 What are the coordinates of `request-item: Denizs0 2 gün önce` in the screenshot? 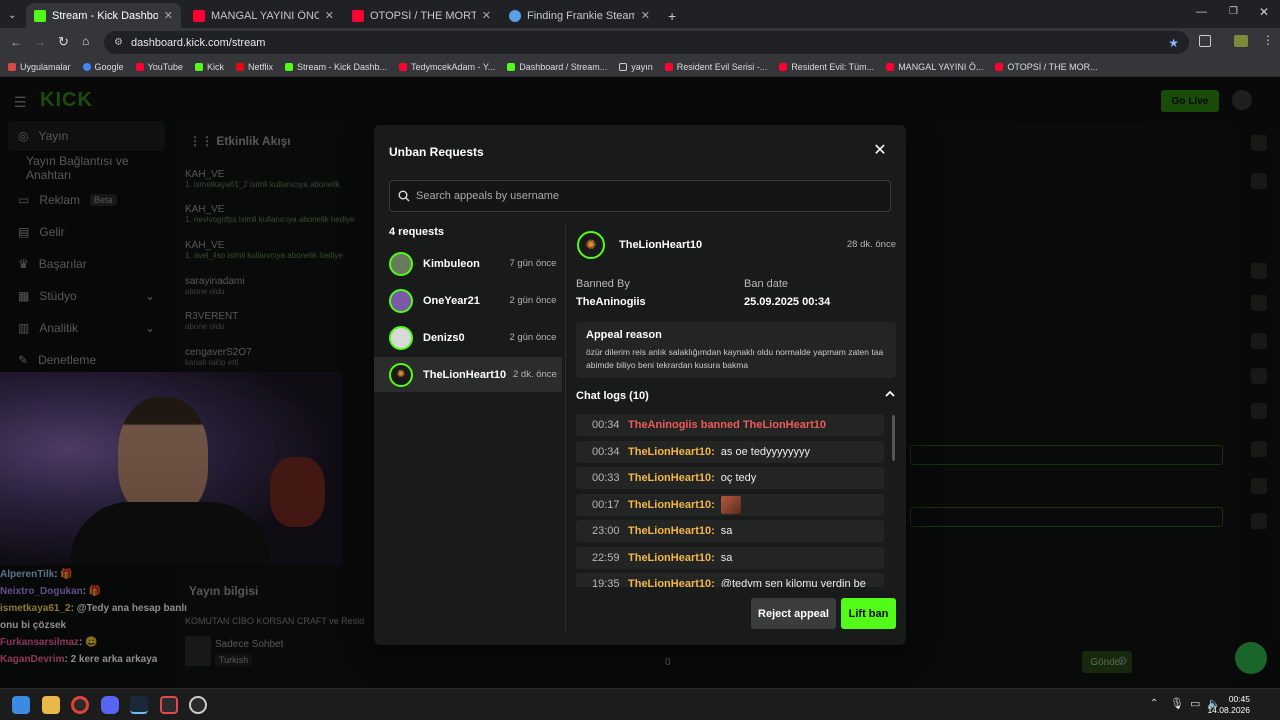 It's located at (468, 337).